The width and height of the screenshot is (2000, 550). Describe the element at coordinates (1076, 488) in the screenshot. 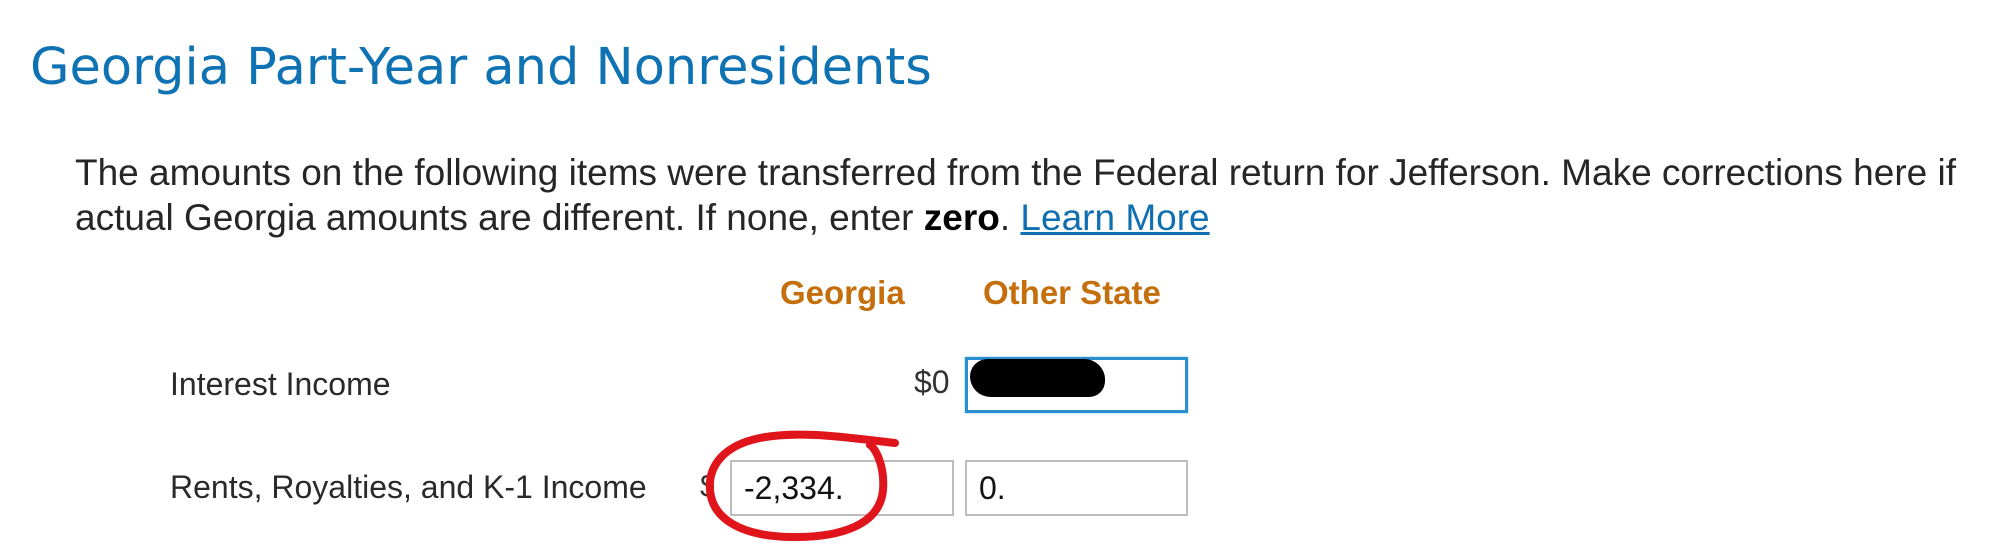

I see `rents-royalties-other-state-input` at that location.